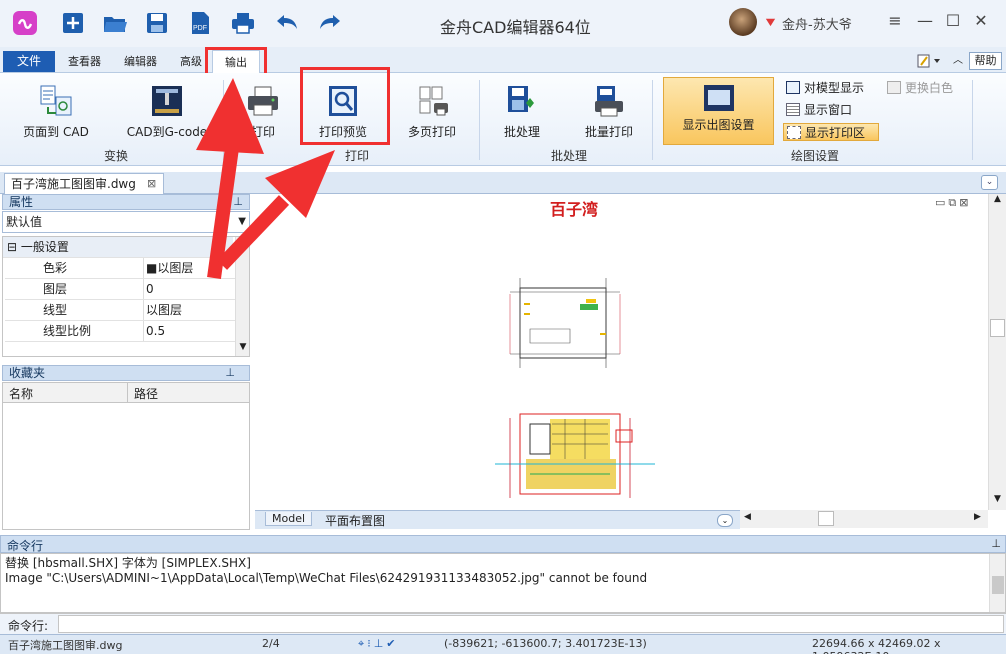  I want to click on property-name: 图层, so click(55, 289).